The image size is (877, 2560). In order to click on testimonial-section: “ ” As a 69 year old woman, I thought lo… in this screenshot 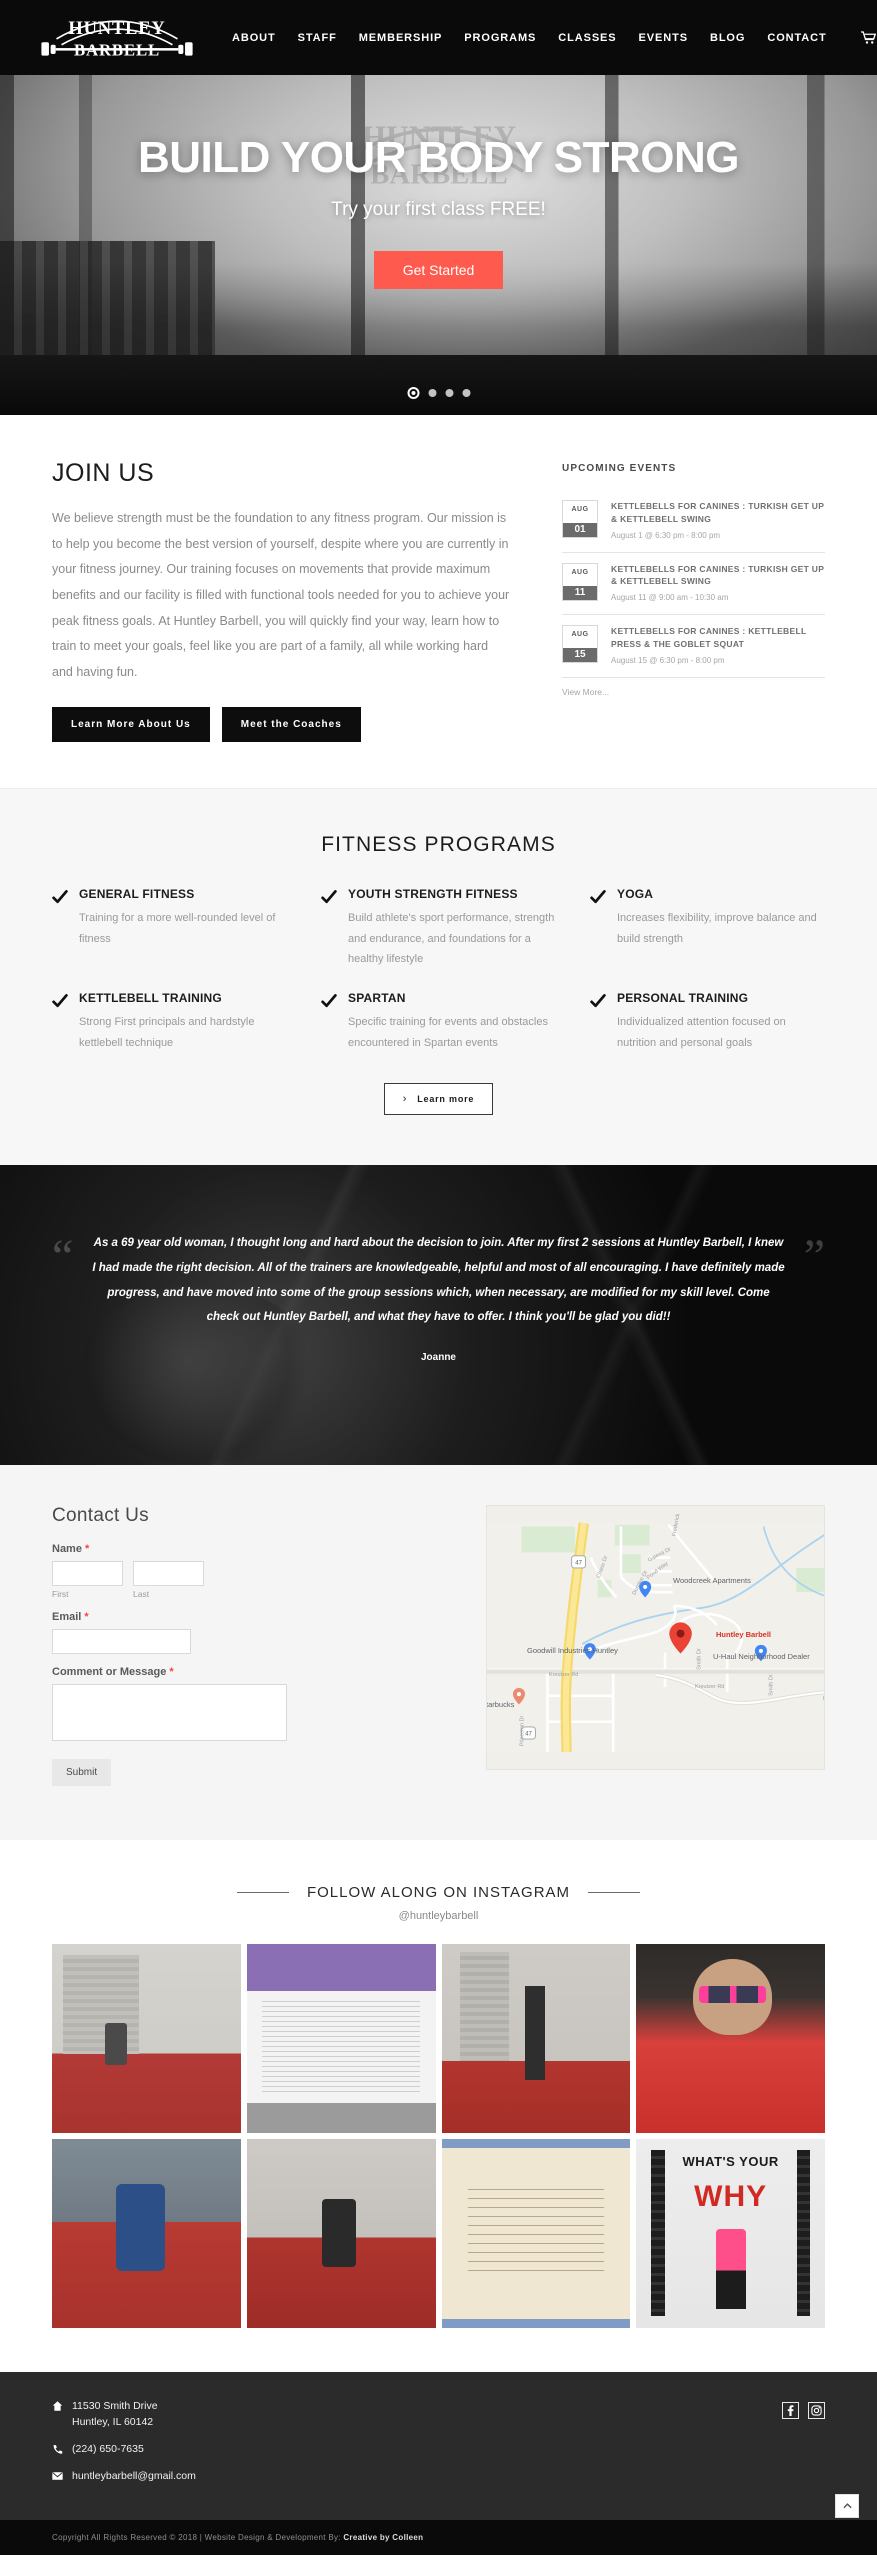, I will do `click(438, 1315)`.